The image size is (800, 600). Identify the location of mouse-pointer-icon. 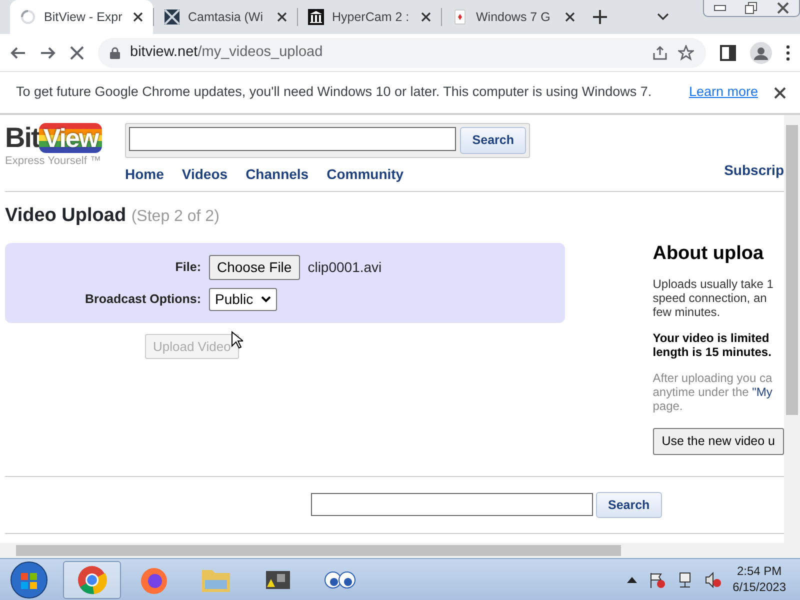
(237, 340).